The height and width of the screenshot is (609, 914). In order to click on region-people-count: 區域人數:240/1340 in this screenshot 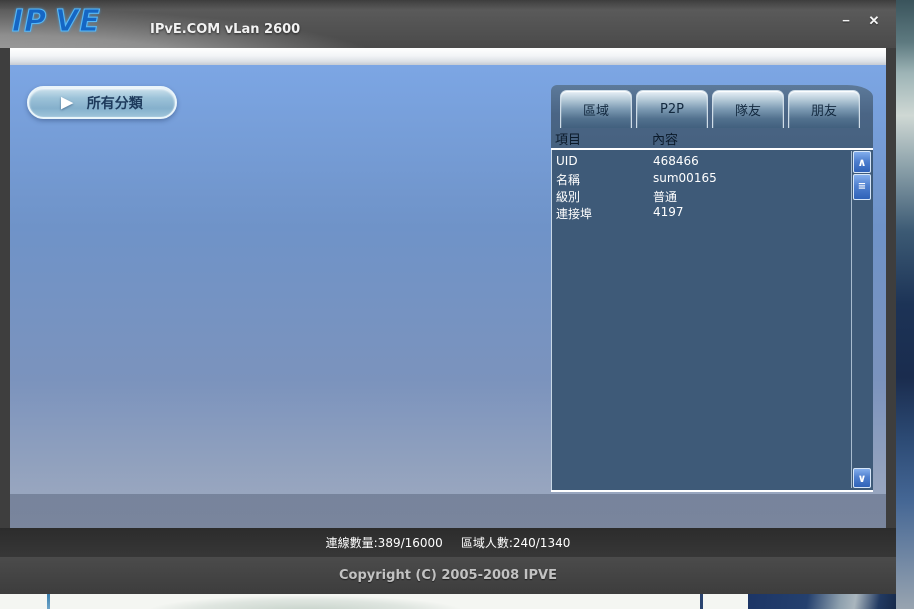, I will do `click(515, 543)`.